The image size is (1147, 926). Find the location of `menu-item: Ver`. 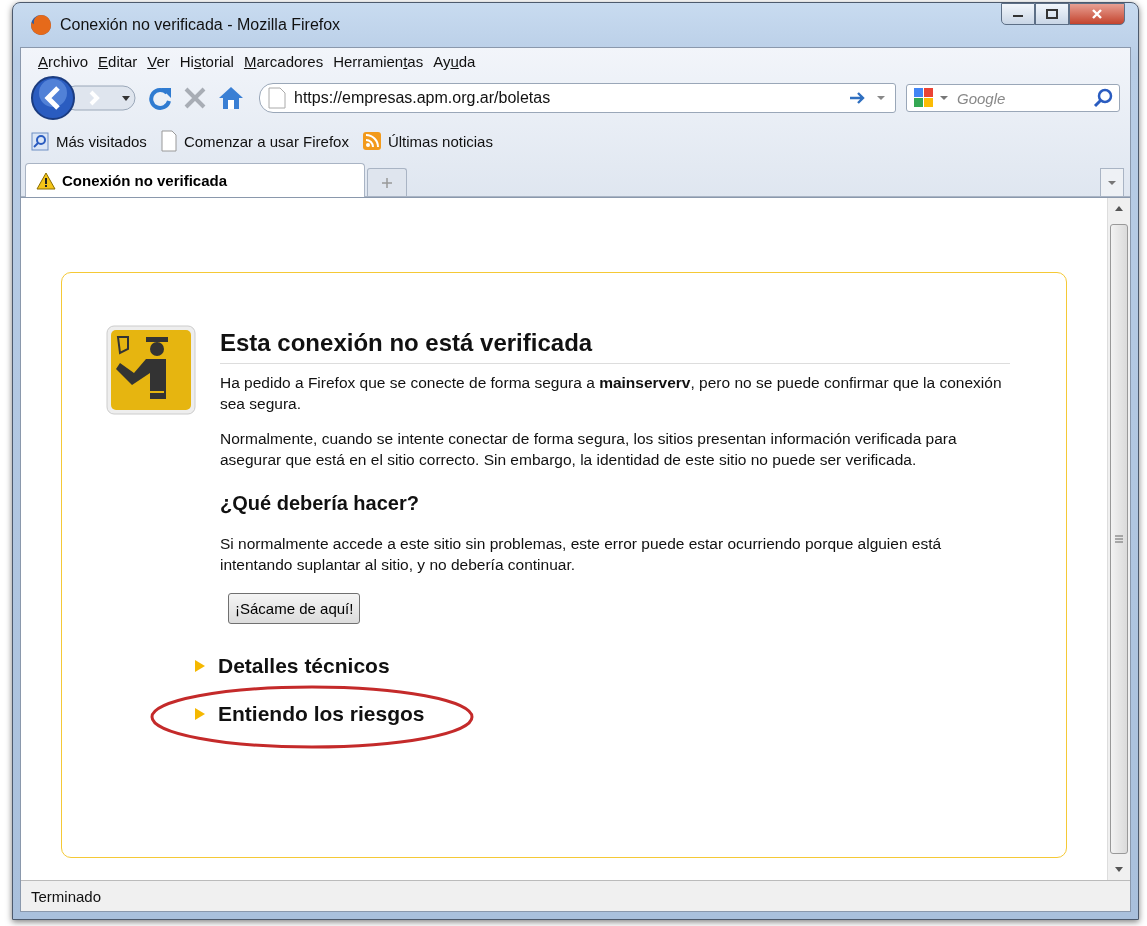

menu-item: Ver is located at coordinates (158, 61).